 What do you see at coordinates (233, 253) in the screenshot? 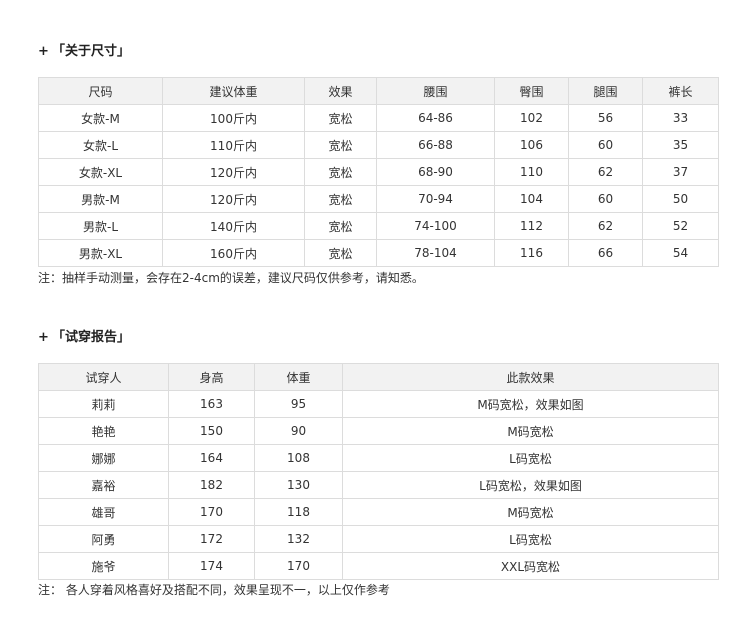
I see `size-table-cell: 160斤内` at bounding box center [233, 253].